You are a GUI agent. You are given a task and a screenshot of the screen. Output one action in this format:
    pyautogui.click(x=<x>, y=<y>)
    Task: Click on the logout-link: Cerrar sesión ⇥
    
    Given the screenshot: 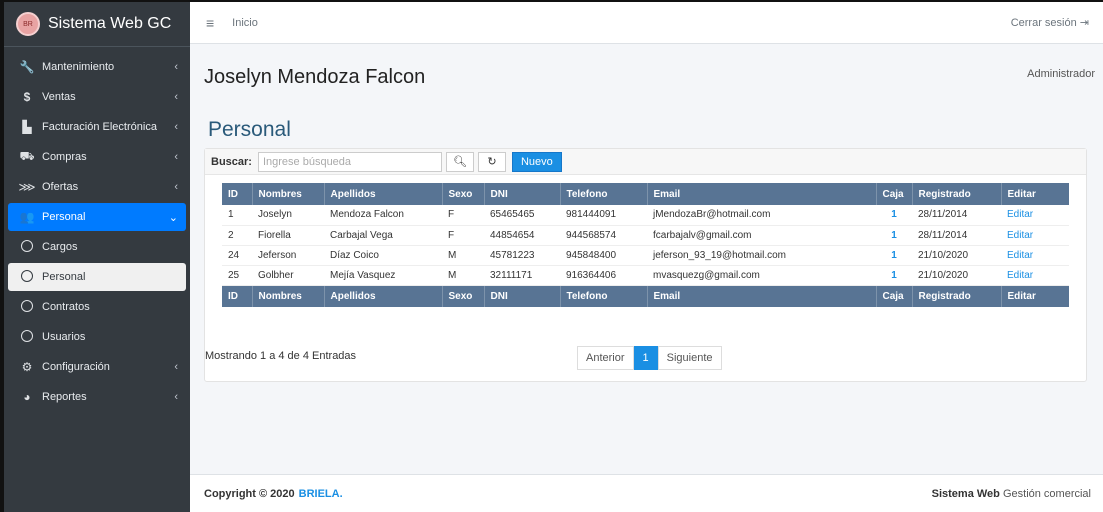 What is the action you would take?
    pyautogui.click(x=1050, y=22)
    